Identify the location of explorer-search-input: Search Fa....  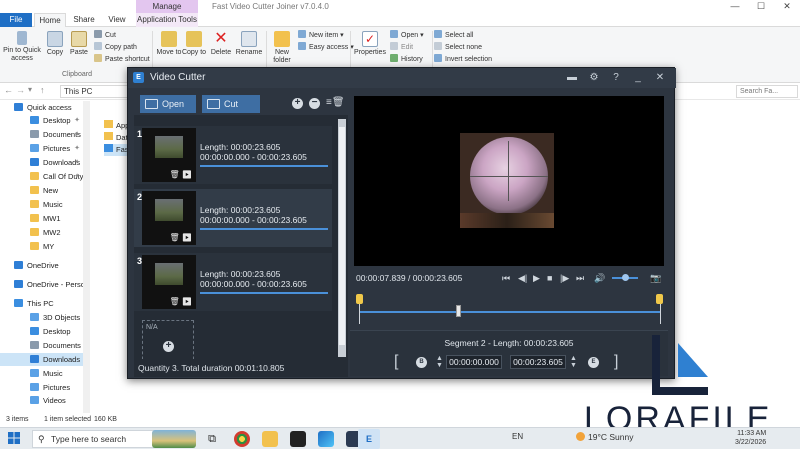
(767, 91).